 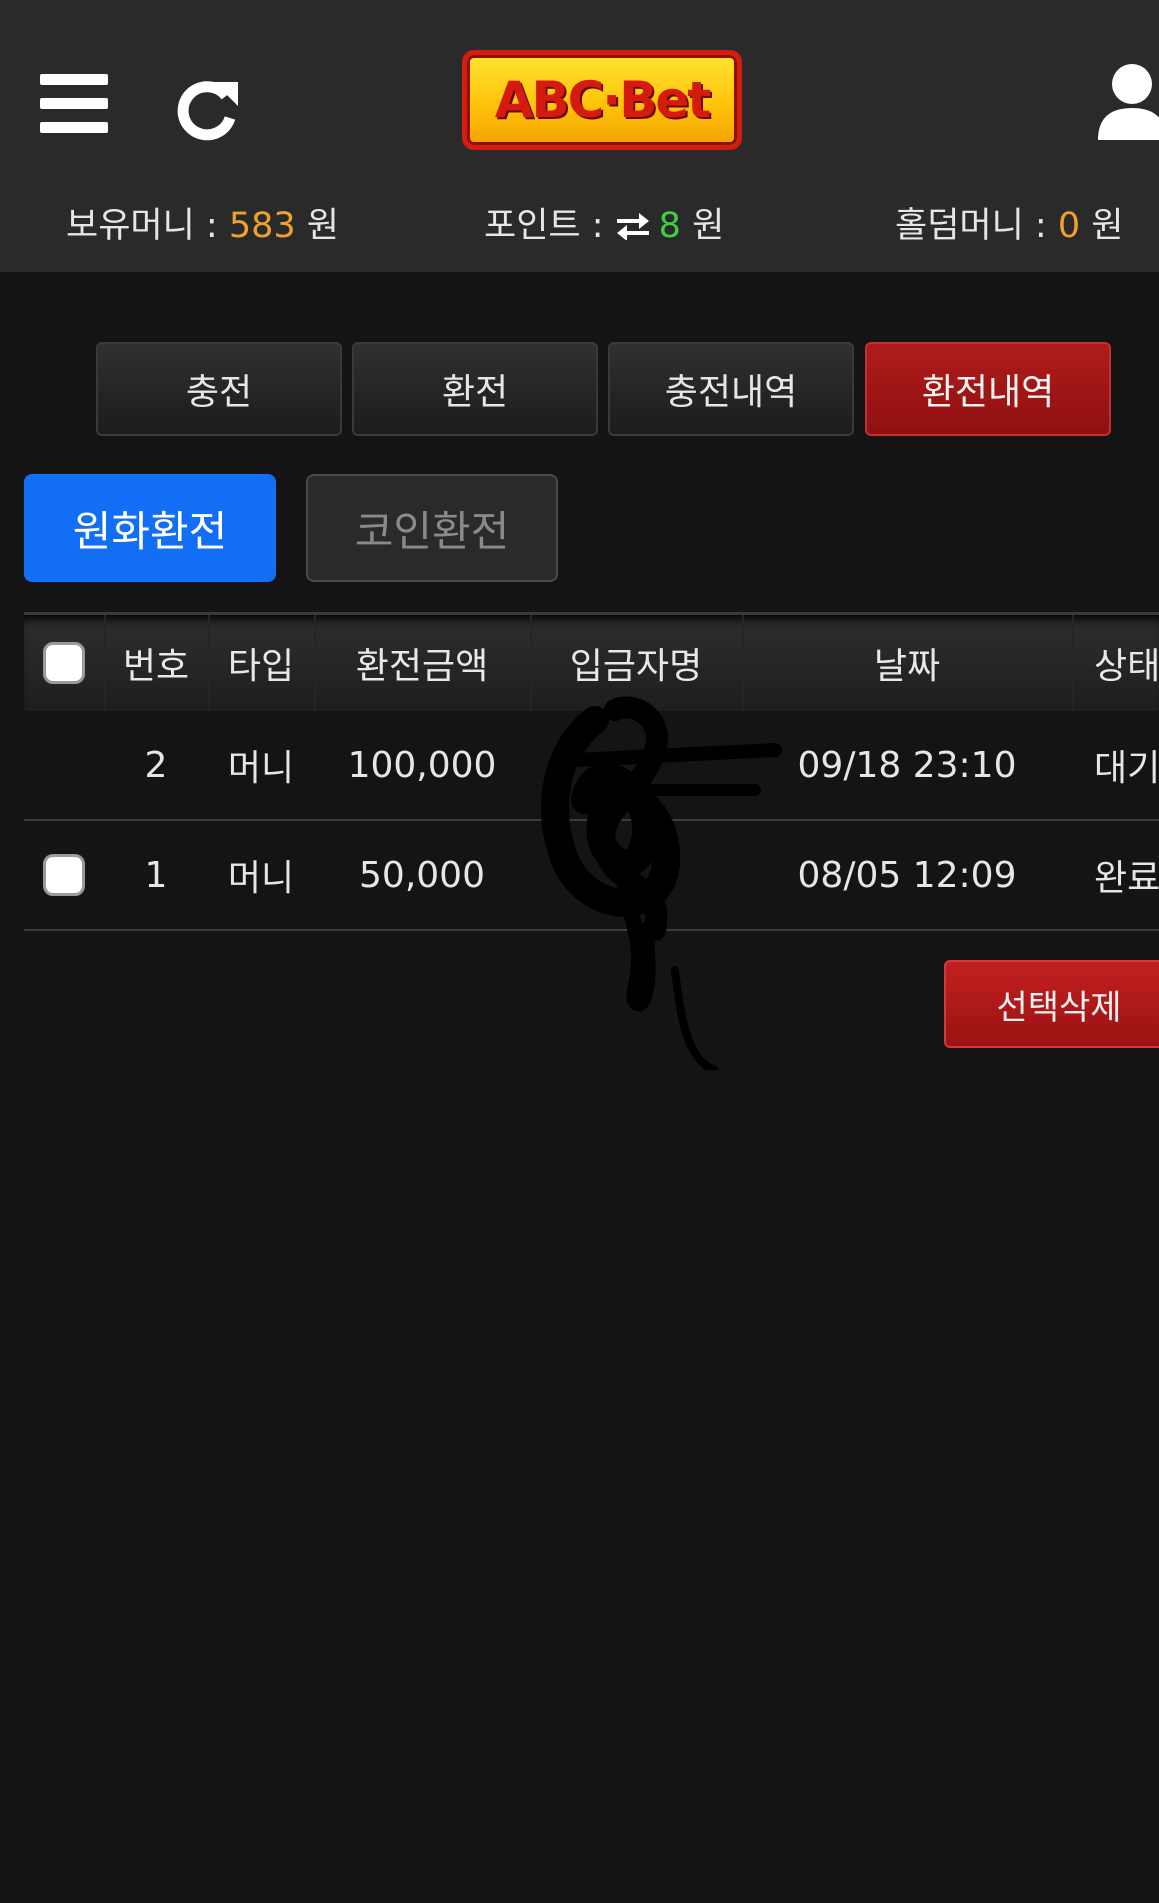 I want to click on refresh-icon, so click(x=208, y=110).